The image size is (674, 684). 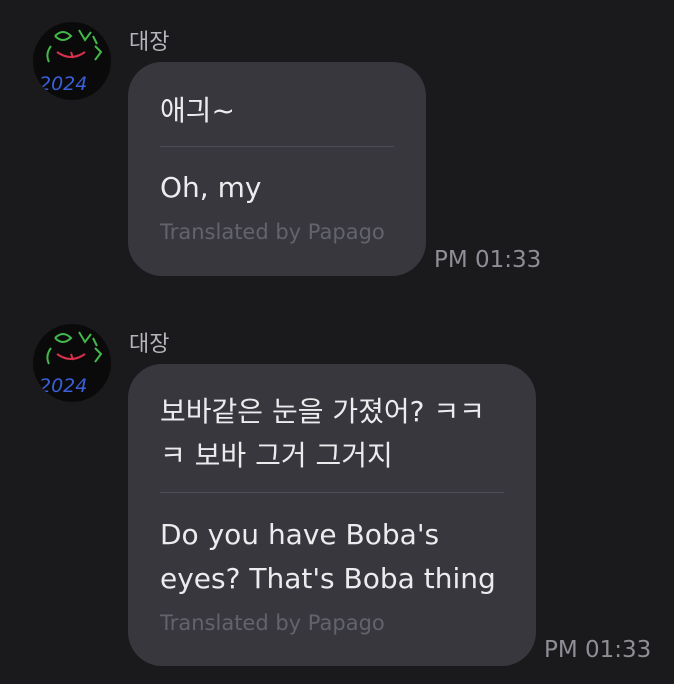 I want to click on original-text: 애긔~, so click(x=197, y=110).